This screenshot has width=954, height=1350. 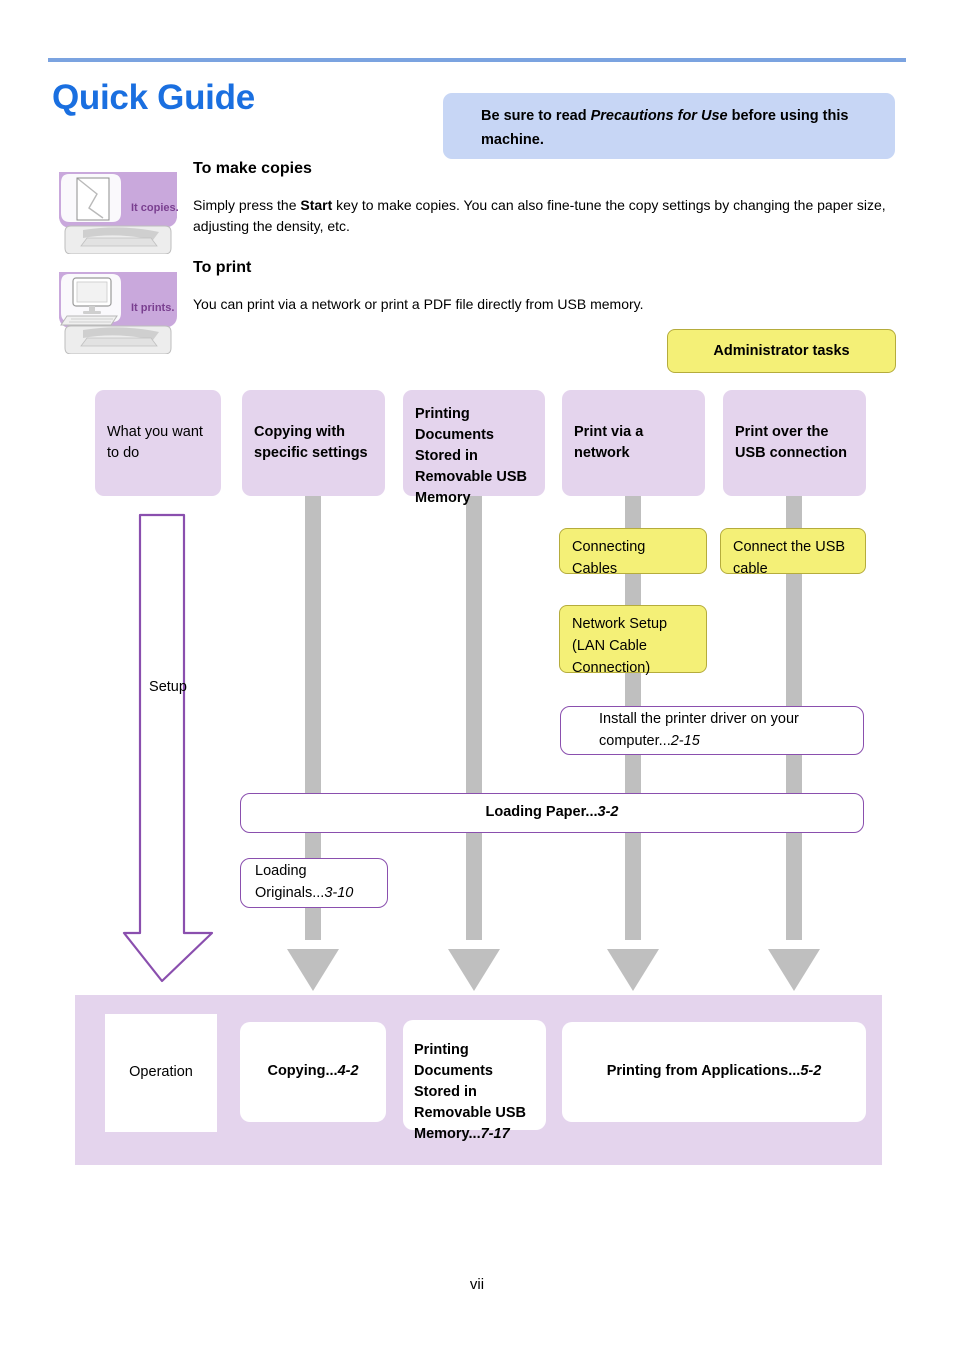 I want to click on arrowhead-copying, so click(x=313, y=966).